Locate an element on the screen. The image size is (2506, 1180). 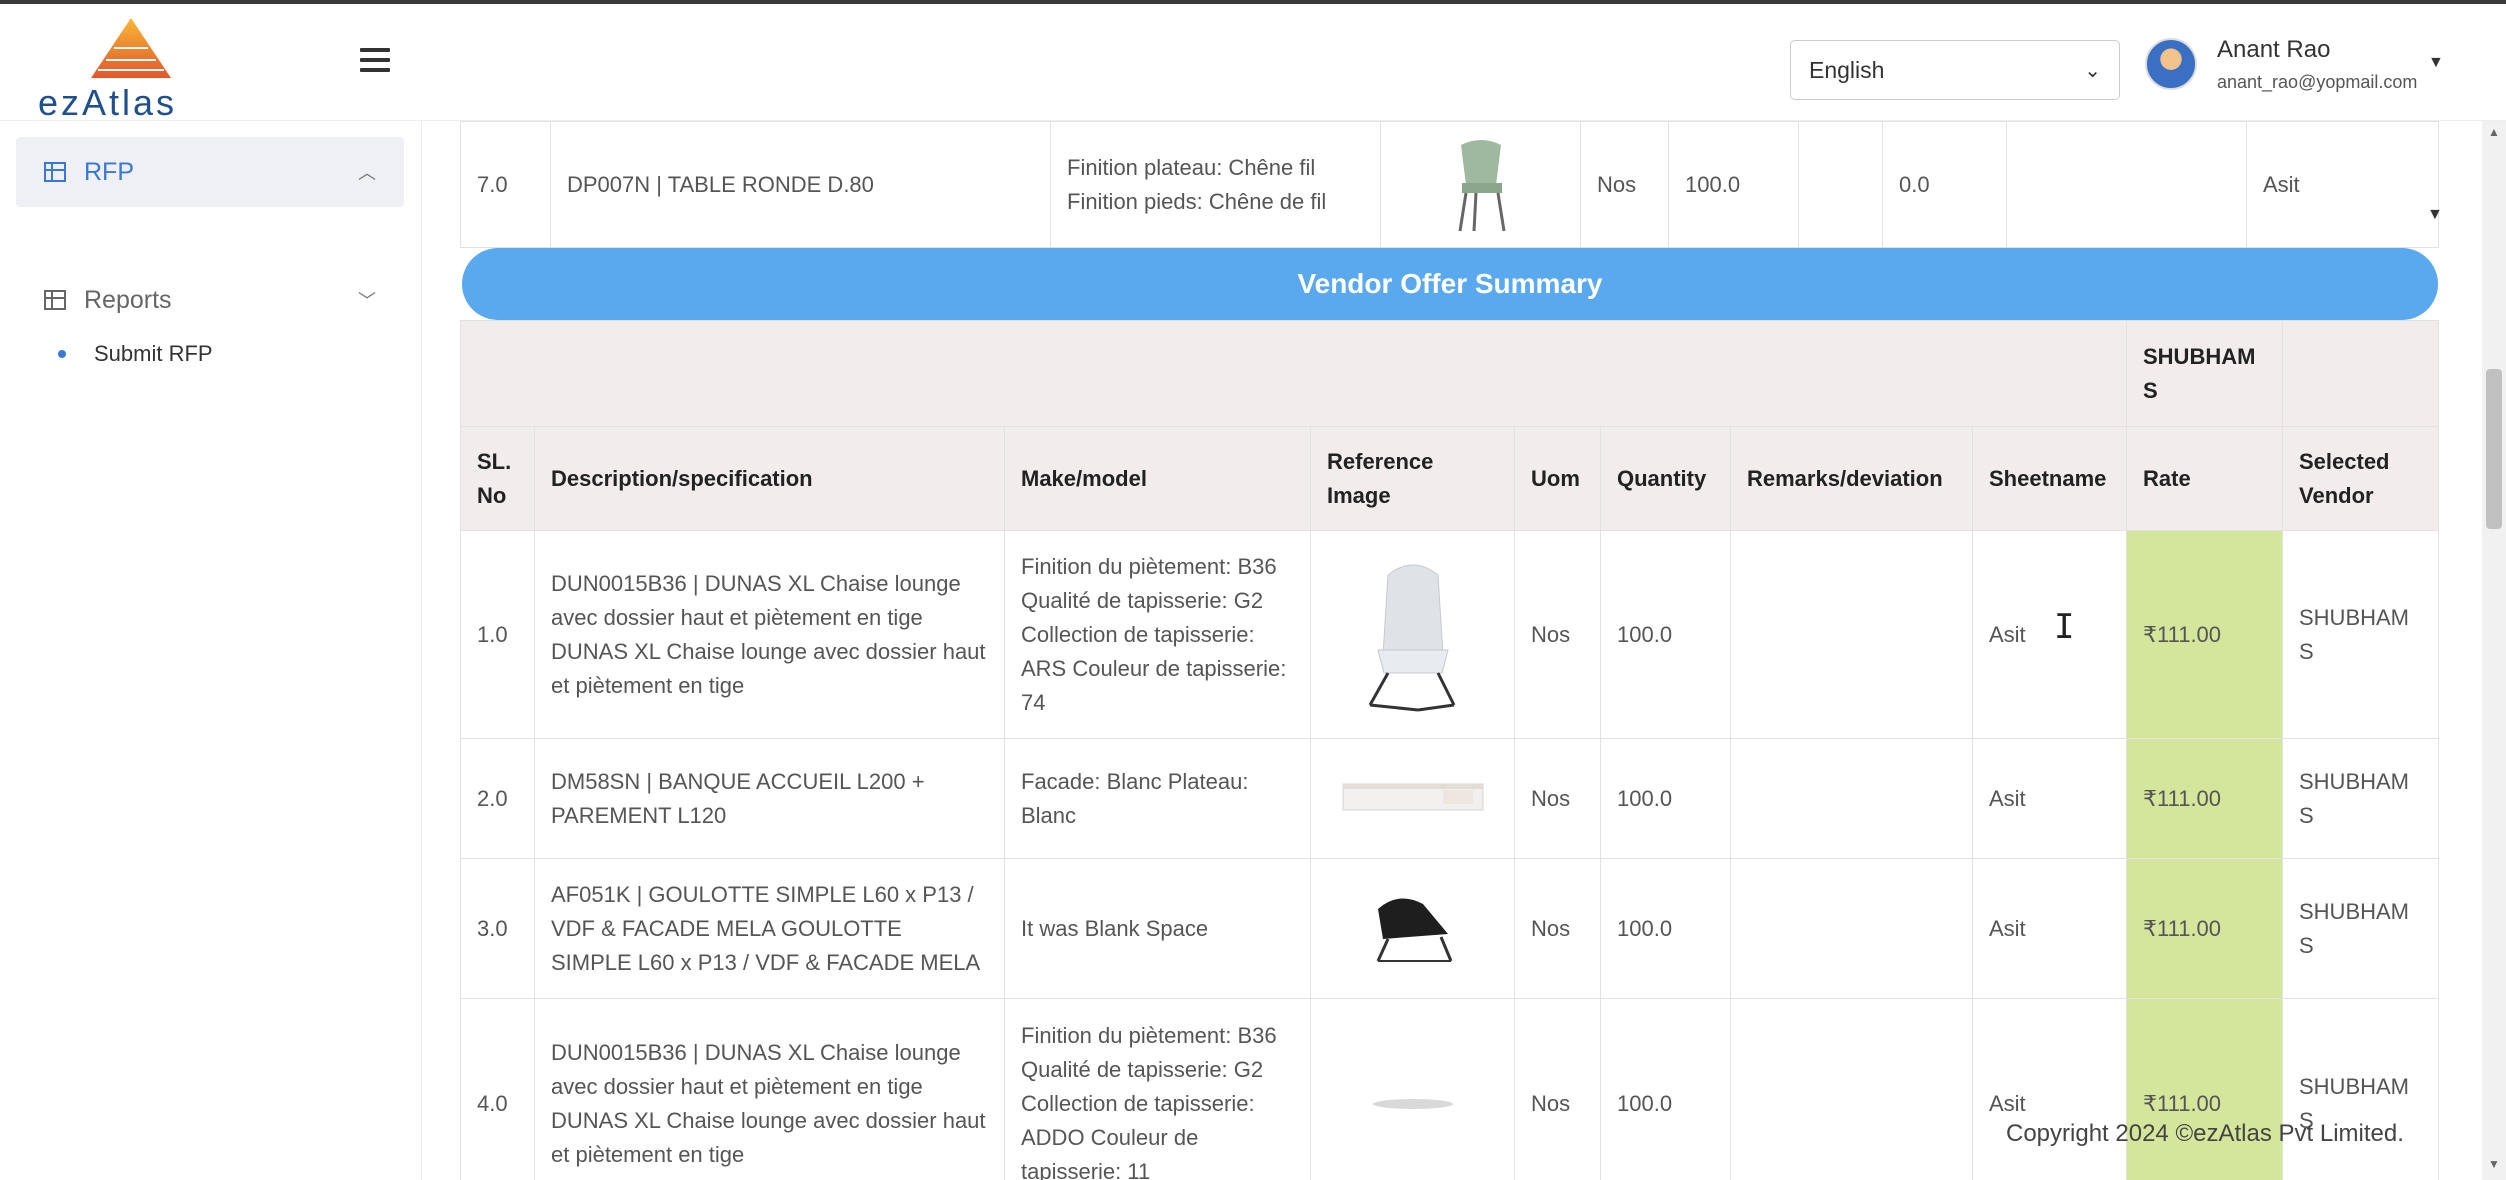
reception-desk-image is located at coordinates (1412, 796).